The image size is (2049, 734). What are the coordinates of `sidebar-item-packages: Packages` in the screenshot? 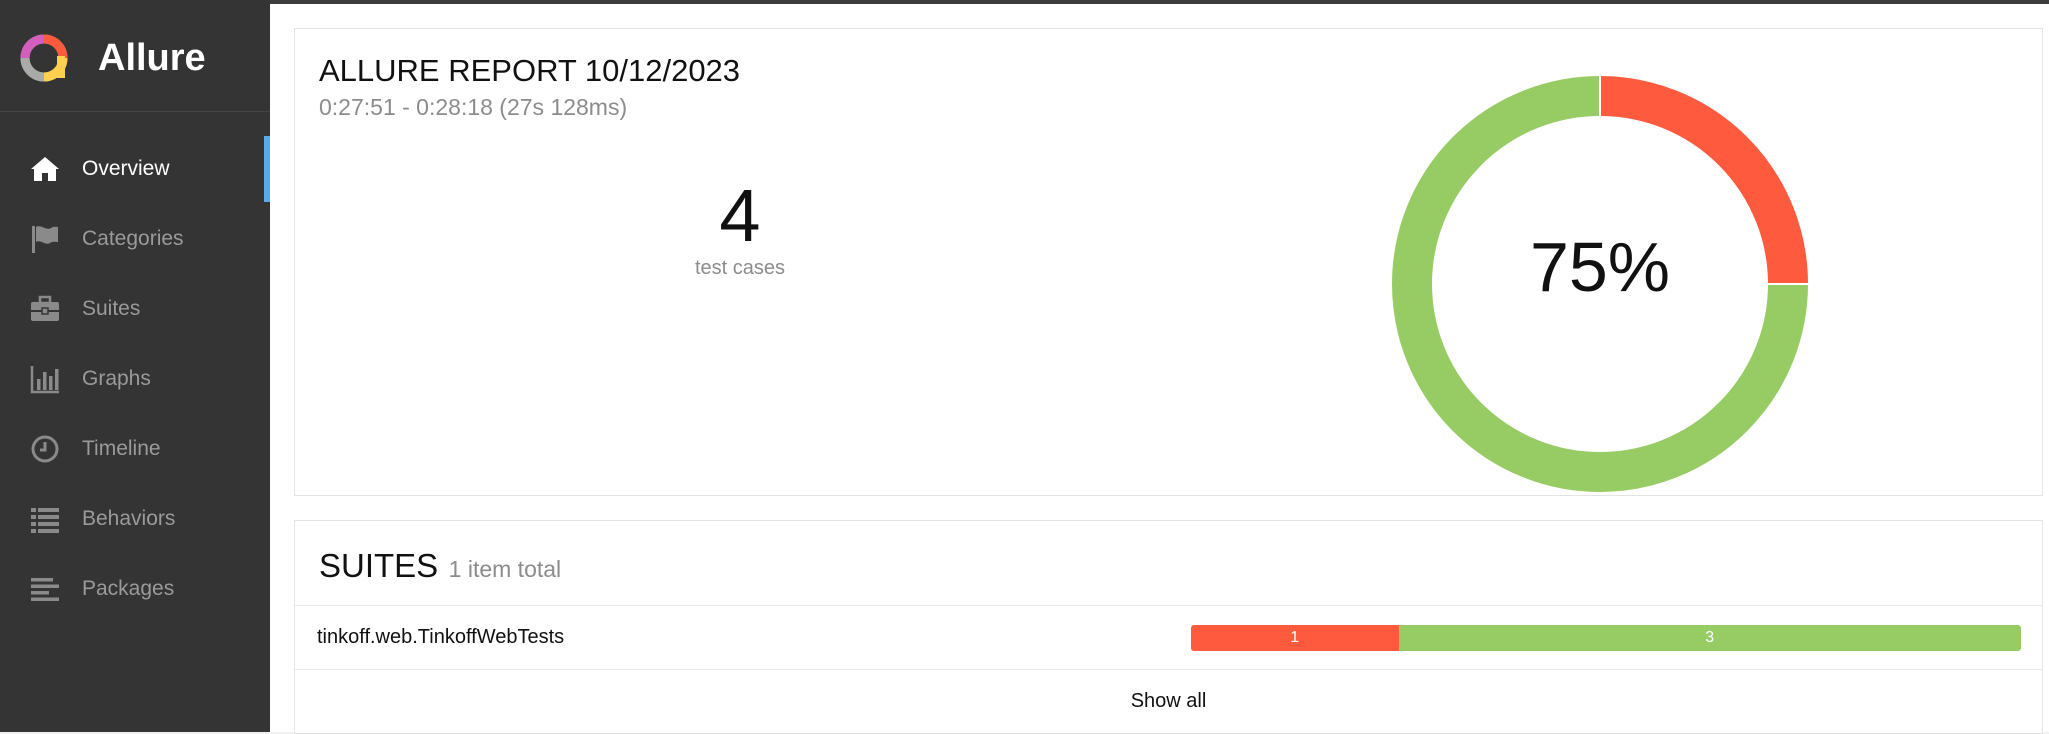 It's located at (135, 589).